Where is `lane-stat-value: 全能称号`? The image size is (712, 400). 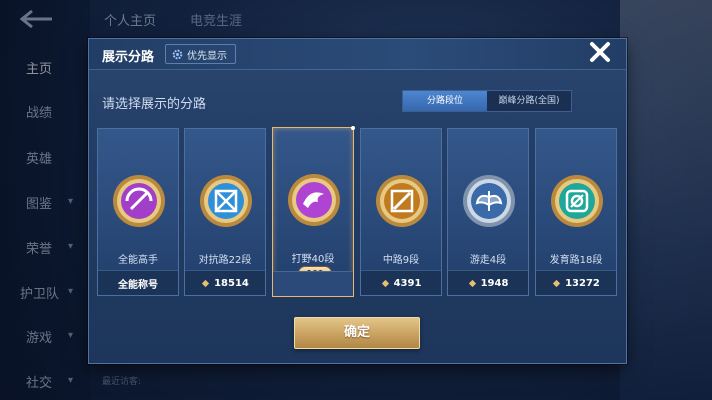
lane-stat-value: 全能称号 is located at coordinates (138, 285).